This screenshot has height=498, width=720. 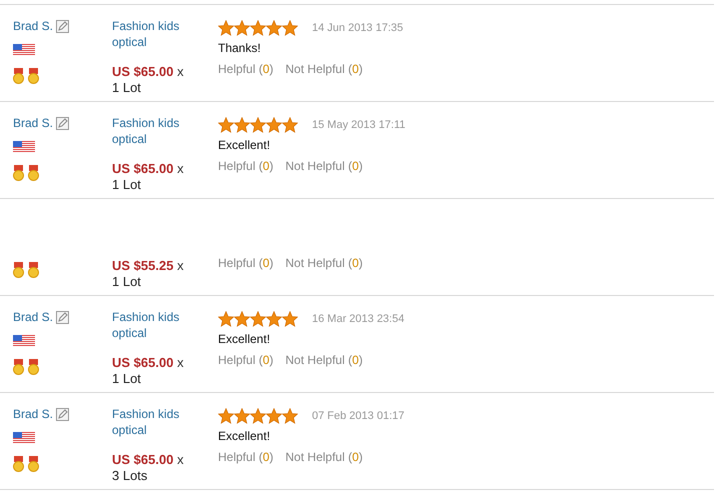 I want to click on review-date: 07 Feb 2013 01:17, so click(x=358, y=416).